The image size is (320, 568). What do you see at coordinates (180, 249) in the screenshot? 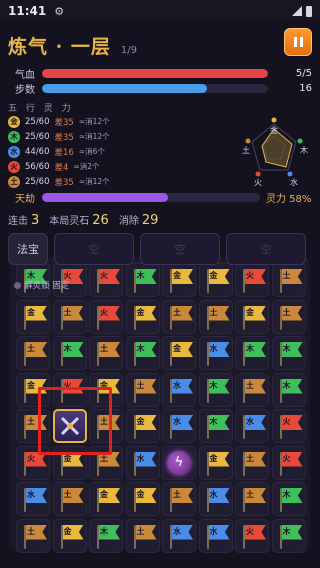
I see `treasure-slot-2: 空` at bounding box center [180, 249].